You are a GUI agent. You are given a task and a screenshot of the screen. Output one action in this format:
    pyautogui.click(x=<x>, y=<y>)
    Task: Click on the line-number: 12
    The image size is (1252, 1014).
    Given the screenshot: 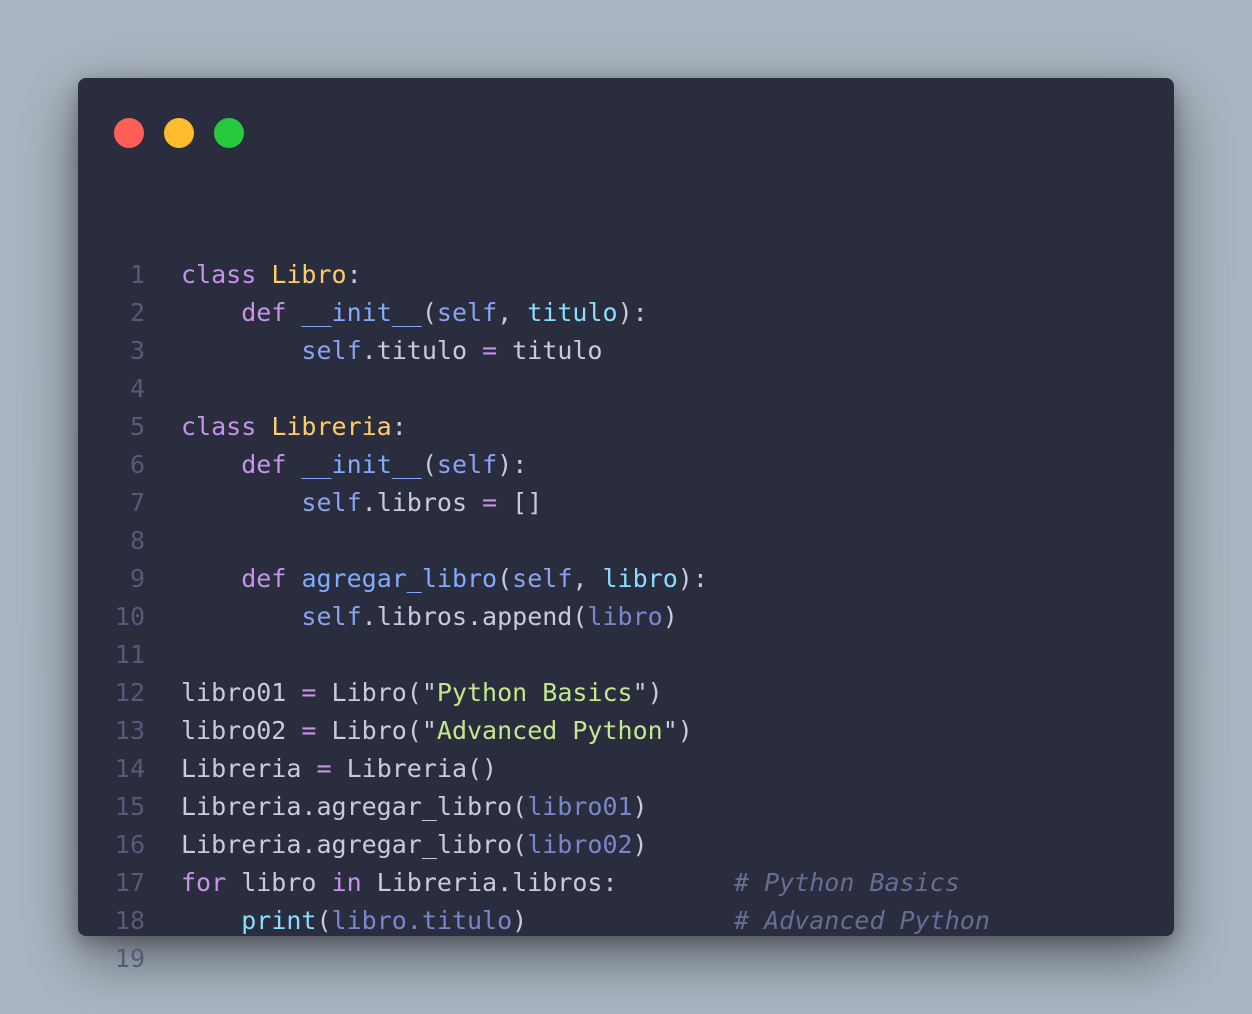 What is the action you would take?
    pyautogui.click(x=129, y=692)
    